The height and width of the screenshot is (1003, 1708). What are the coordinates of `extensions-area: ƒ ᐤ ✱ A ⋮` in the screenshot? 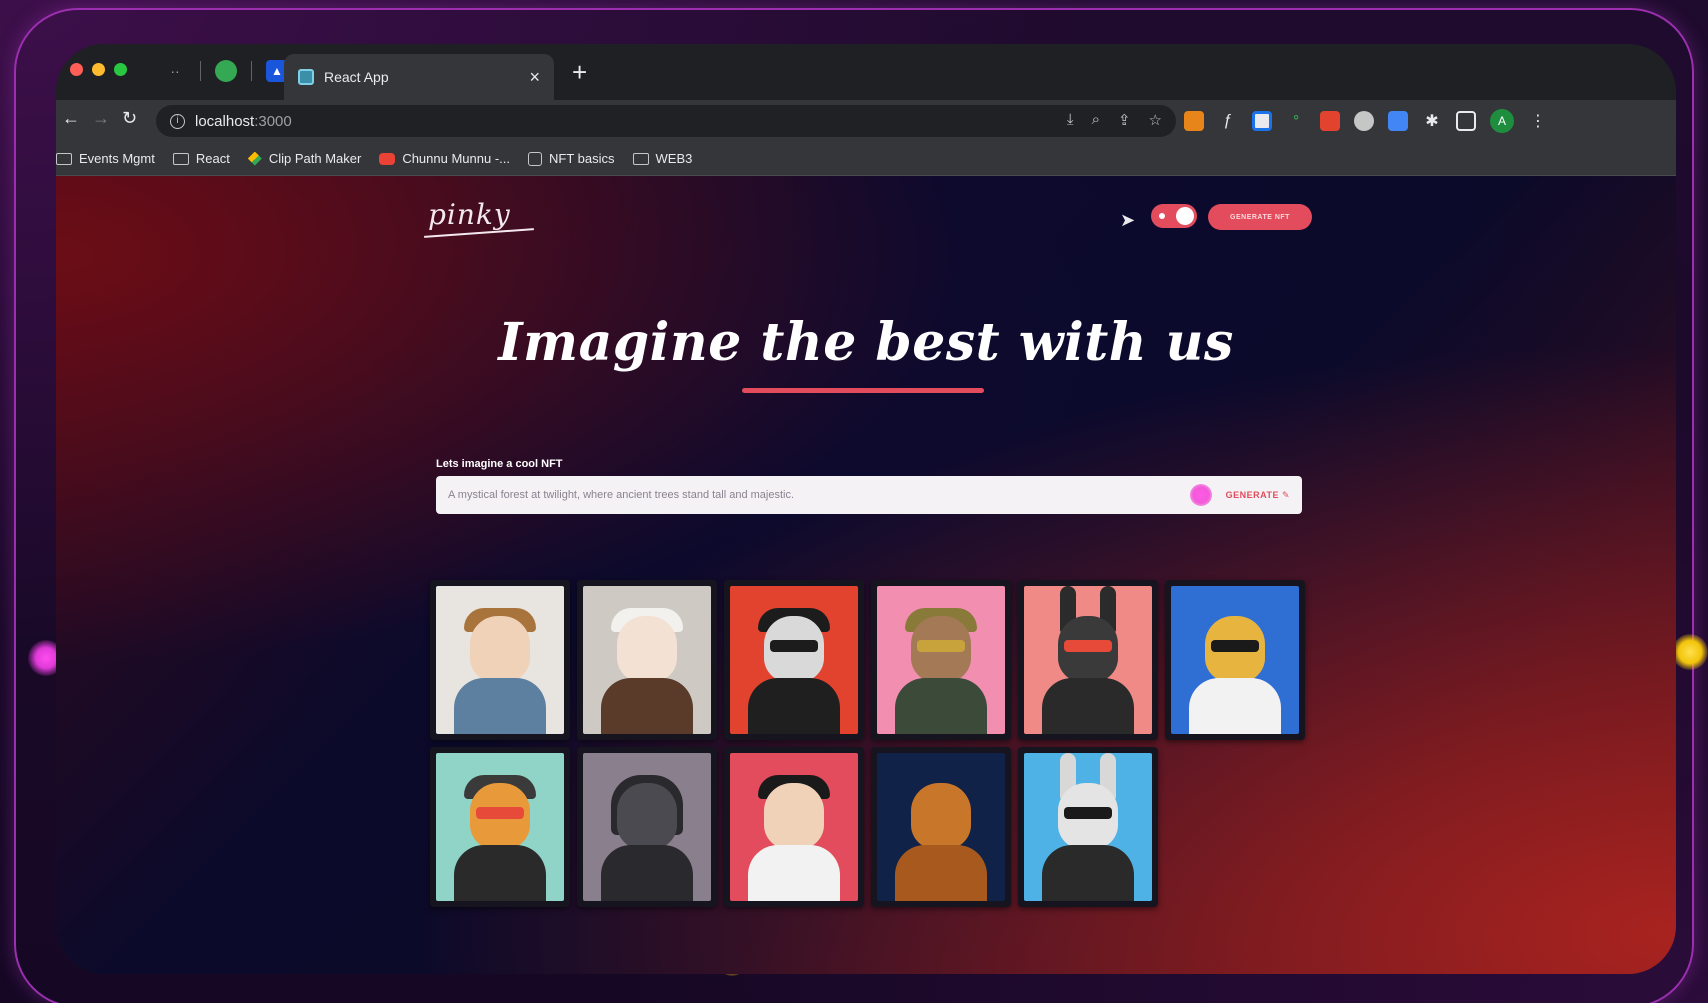 It's located at (1366, 121).